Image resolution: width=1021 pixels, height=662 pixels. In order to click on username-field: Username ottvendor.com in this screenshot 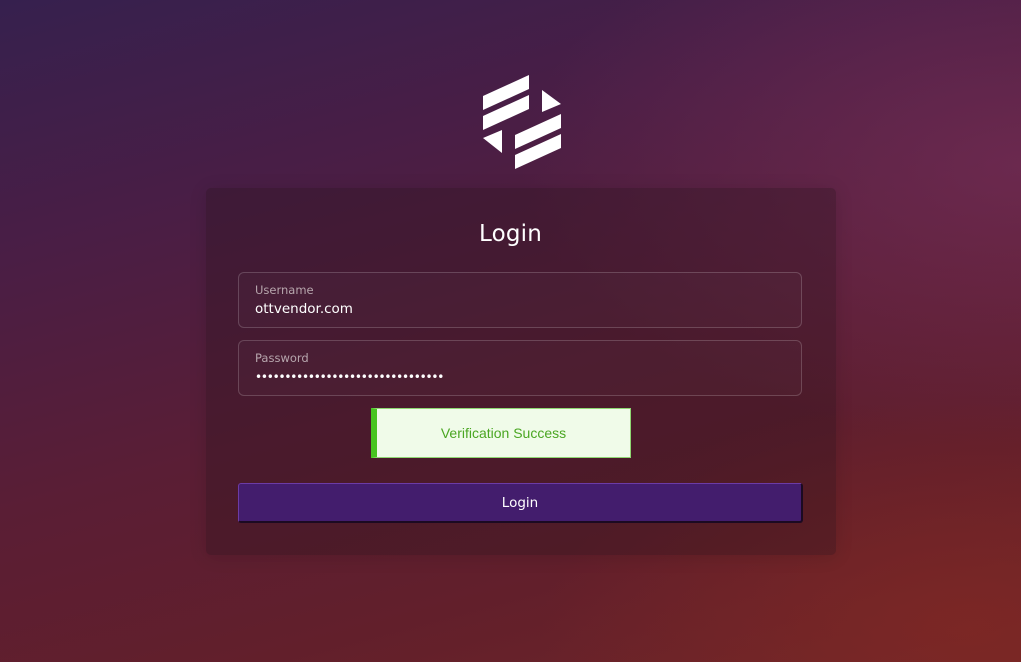, I will do `click(520, 300)`.